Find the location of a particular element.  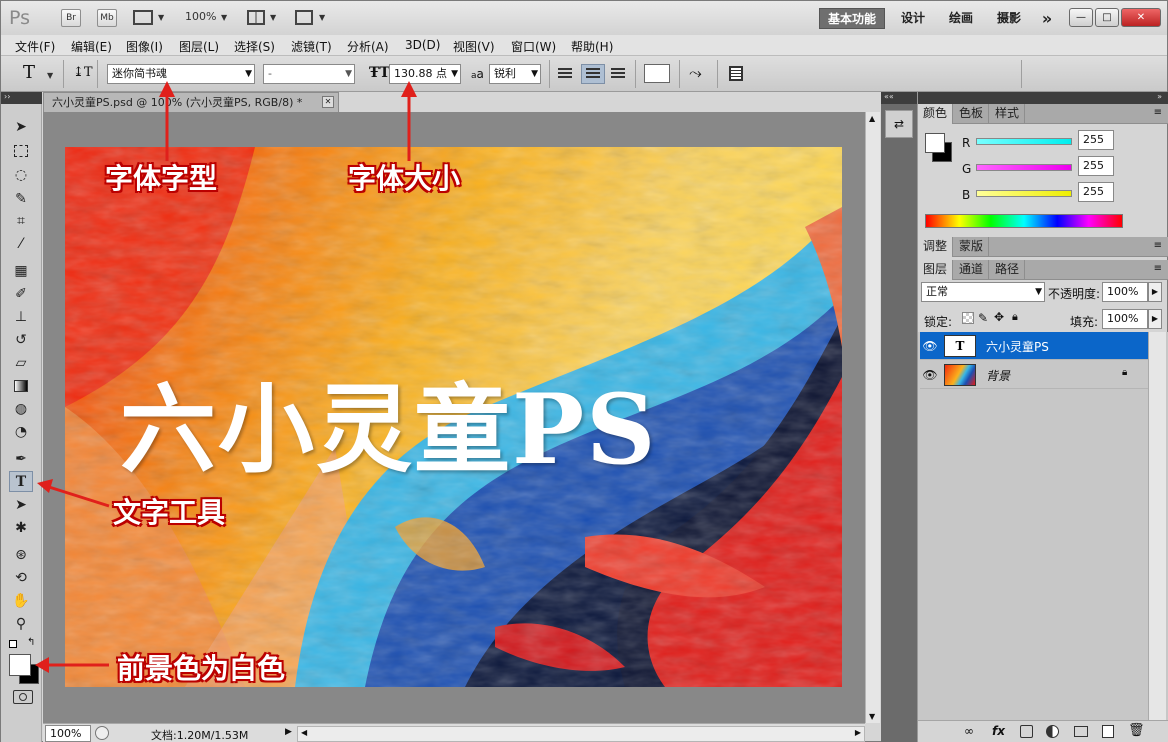

path-selection-tool-icon: ➤ is located at coordinates (21, 504).